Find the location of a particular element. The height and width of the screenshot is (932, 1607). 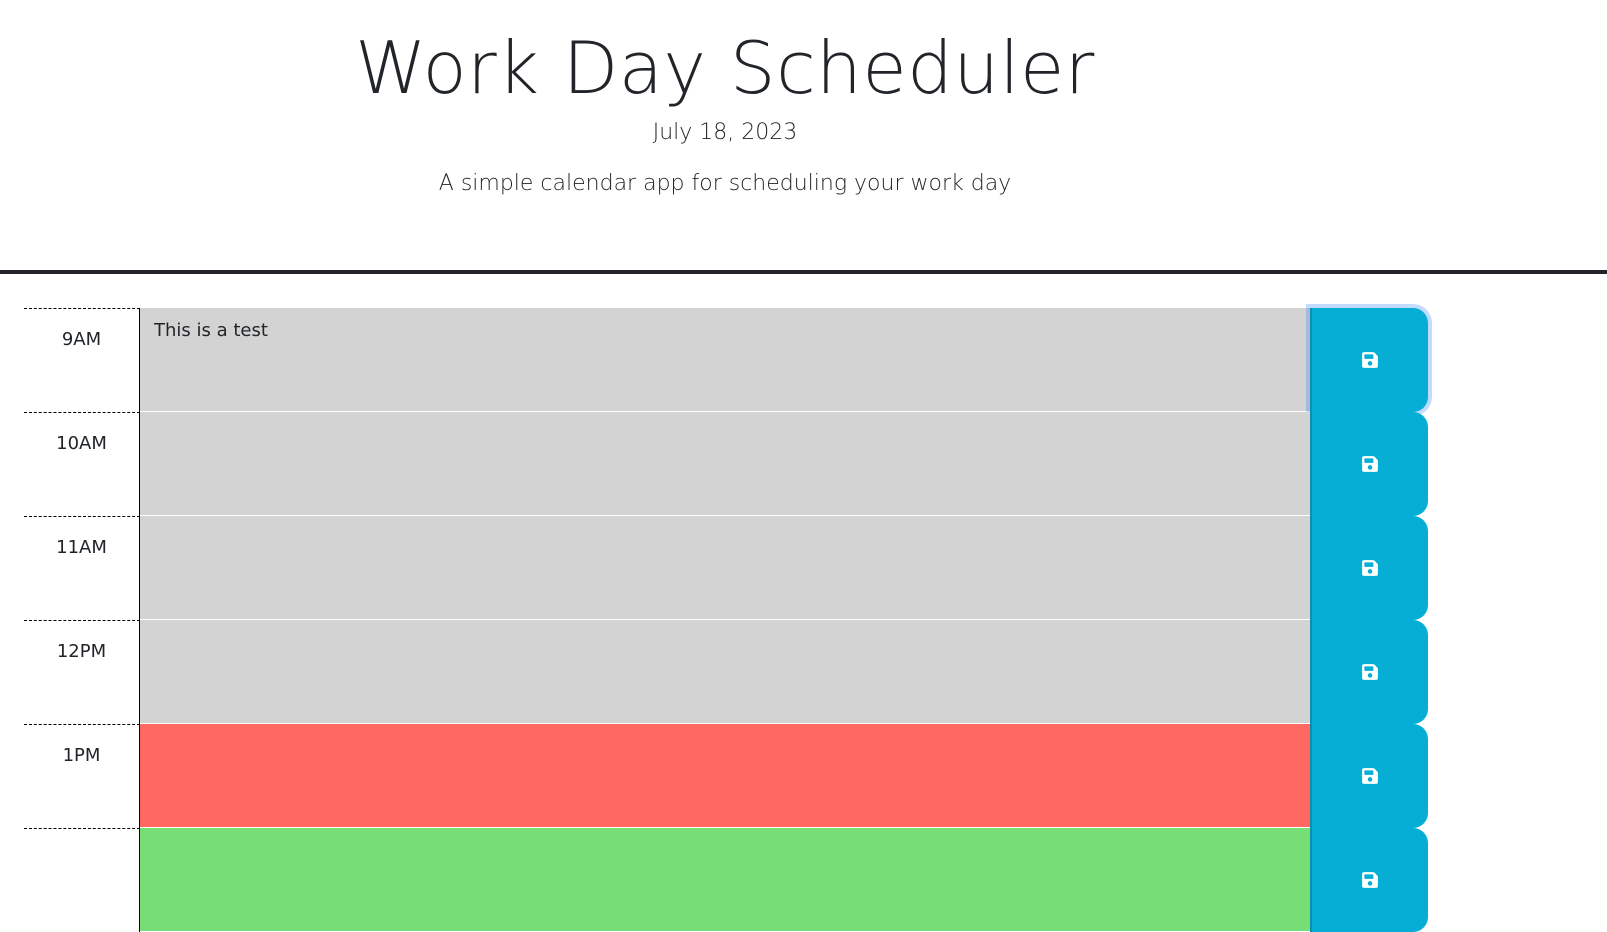

hour-label: 1PM is located at coordinates (82, 776).